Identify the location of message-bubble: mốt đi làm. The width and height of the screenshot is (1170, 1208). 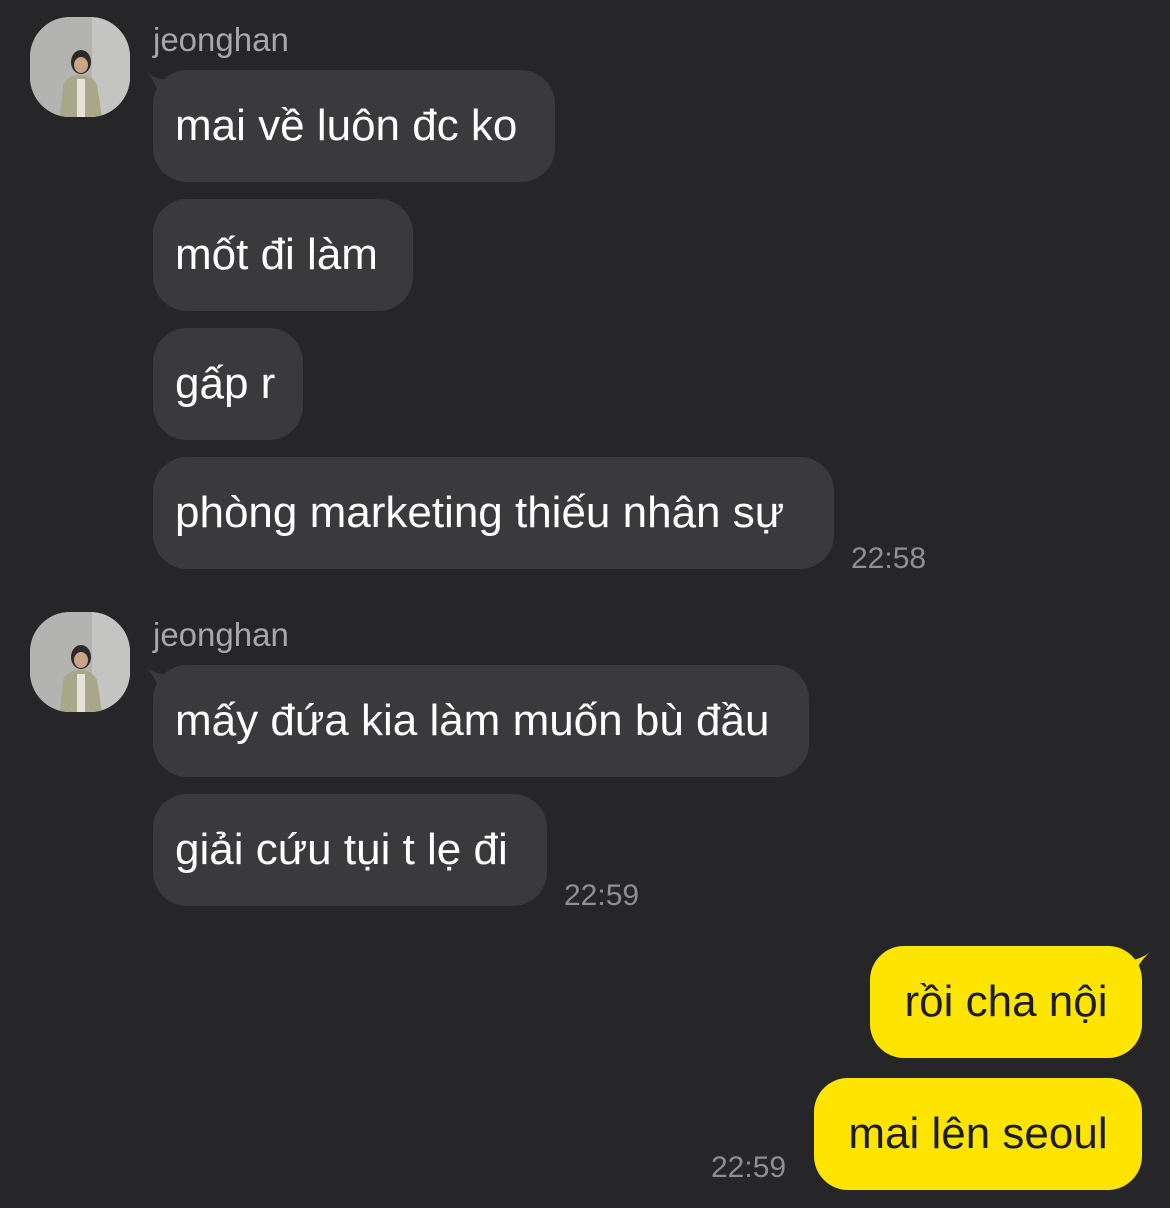
(283, 255).